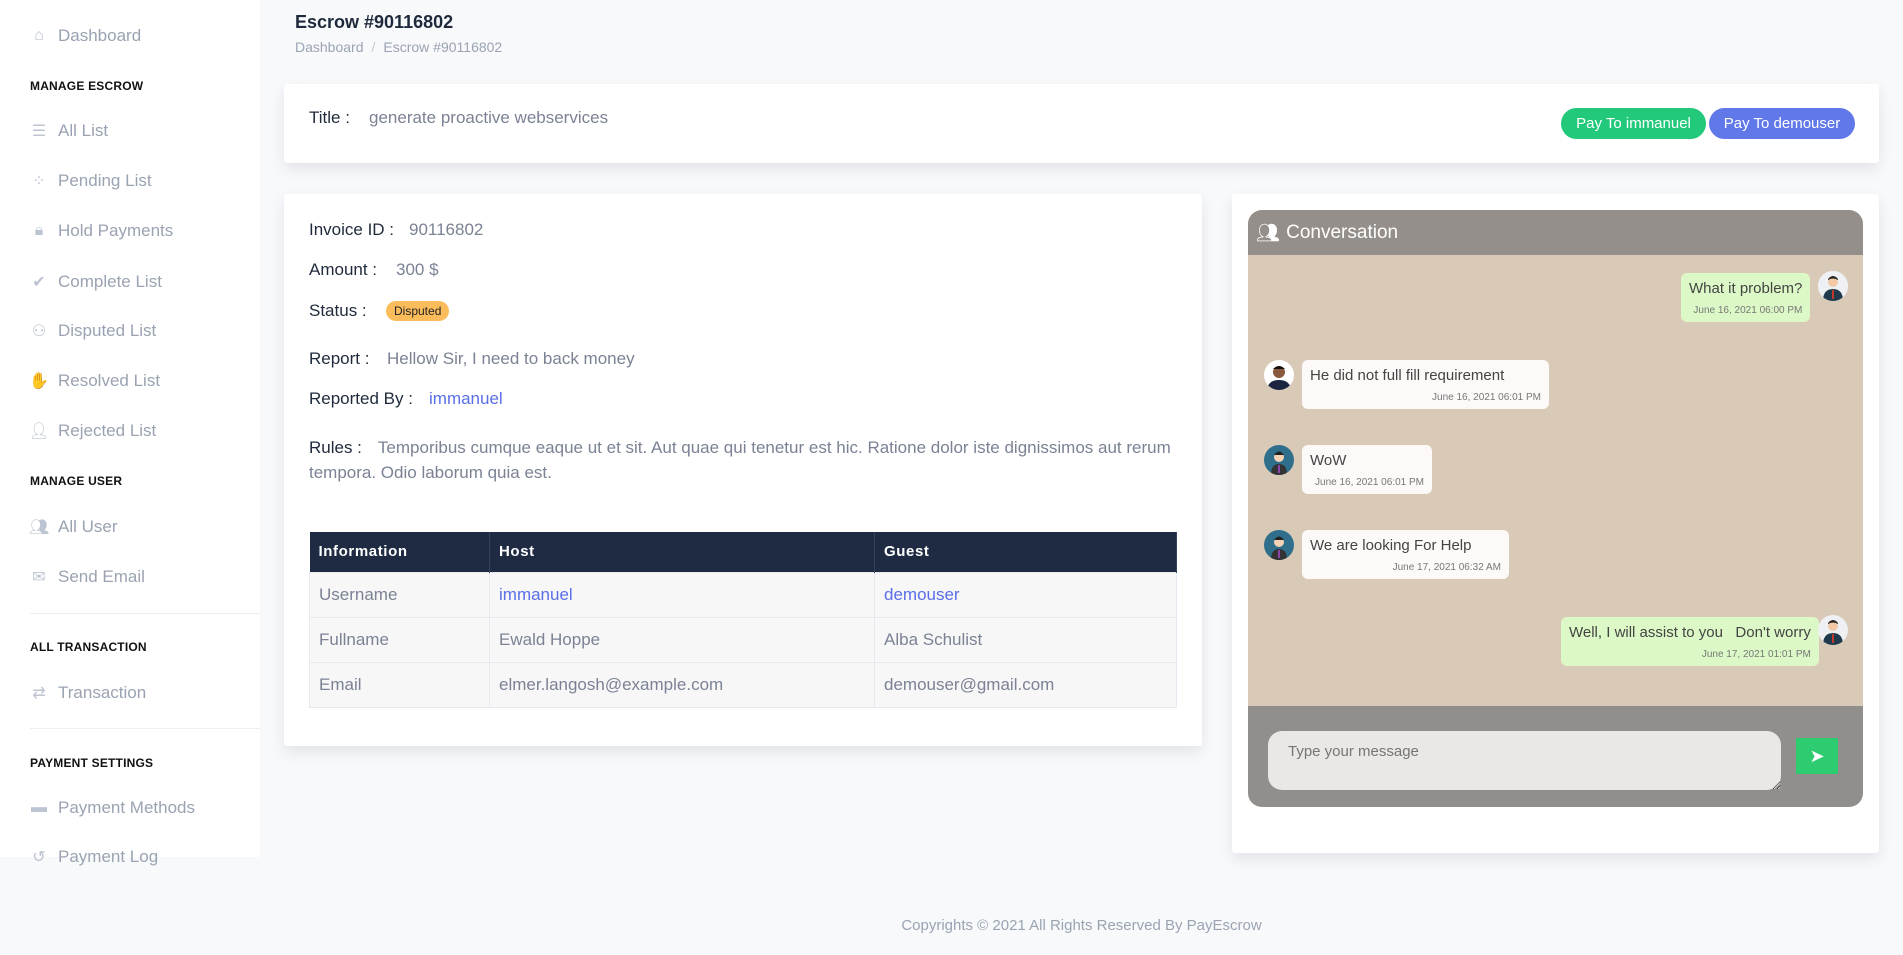  What do you see at coordinates (39, 230) in the screenshot?
I see `lock-icon: 🔒︎` at bounding box center [39, 230].